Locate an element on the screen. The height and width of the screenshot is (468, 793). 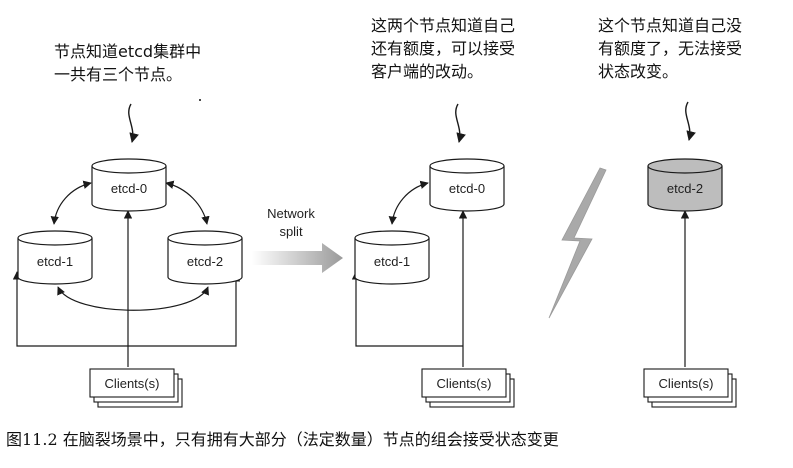
annotation-left: 节点知道etcd集群中 一共有三个节点。 is located at coordinates (127, 63).